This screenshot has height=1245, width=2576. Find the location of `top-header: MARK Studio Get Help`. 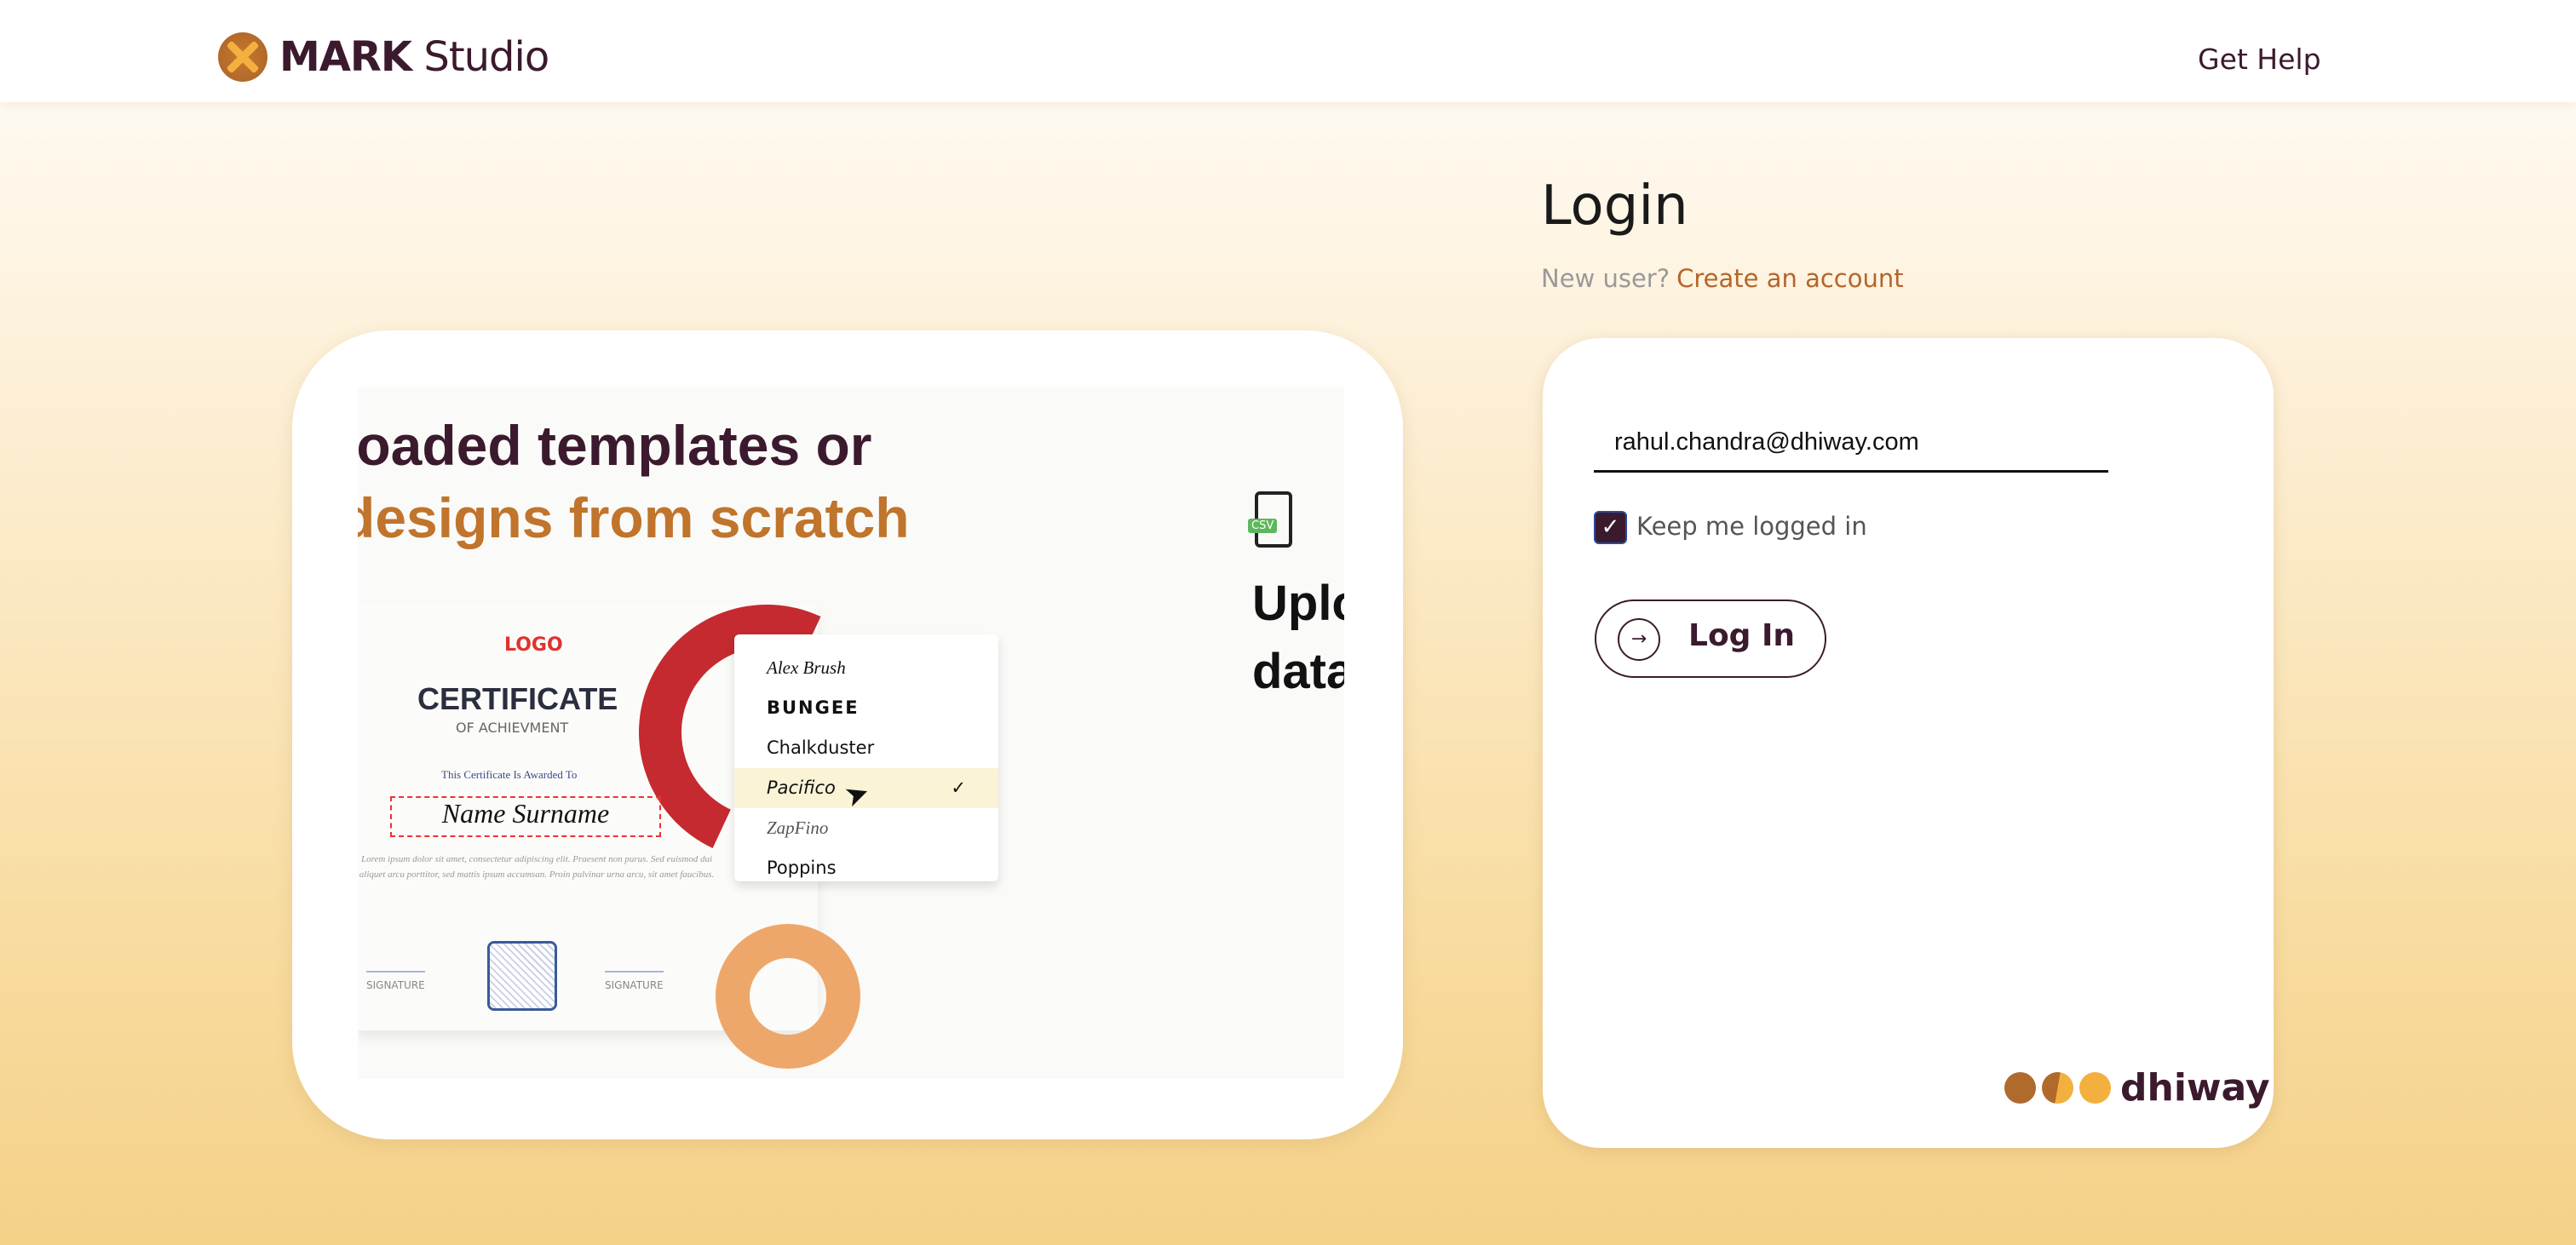

top-header: MARK Studio Get Help is located at coordinates (1288, 51).